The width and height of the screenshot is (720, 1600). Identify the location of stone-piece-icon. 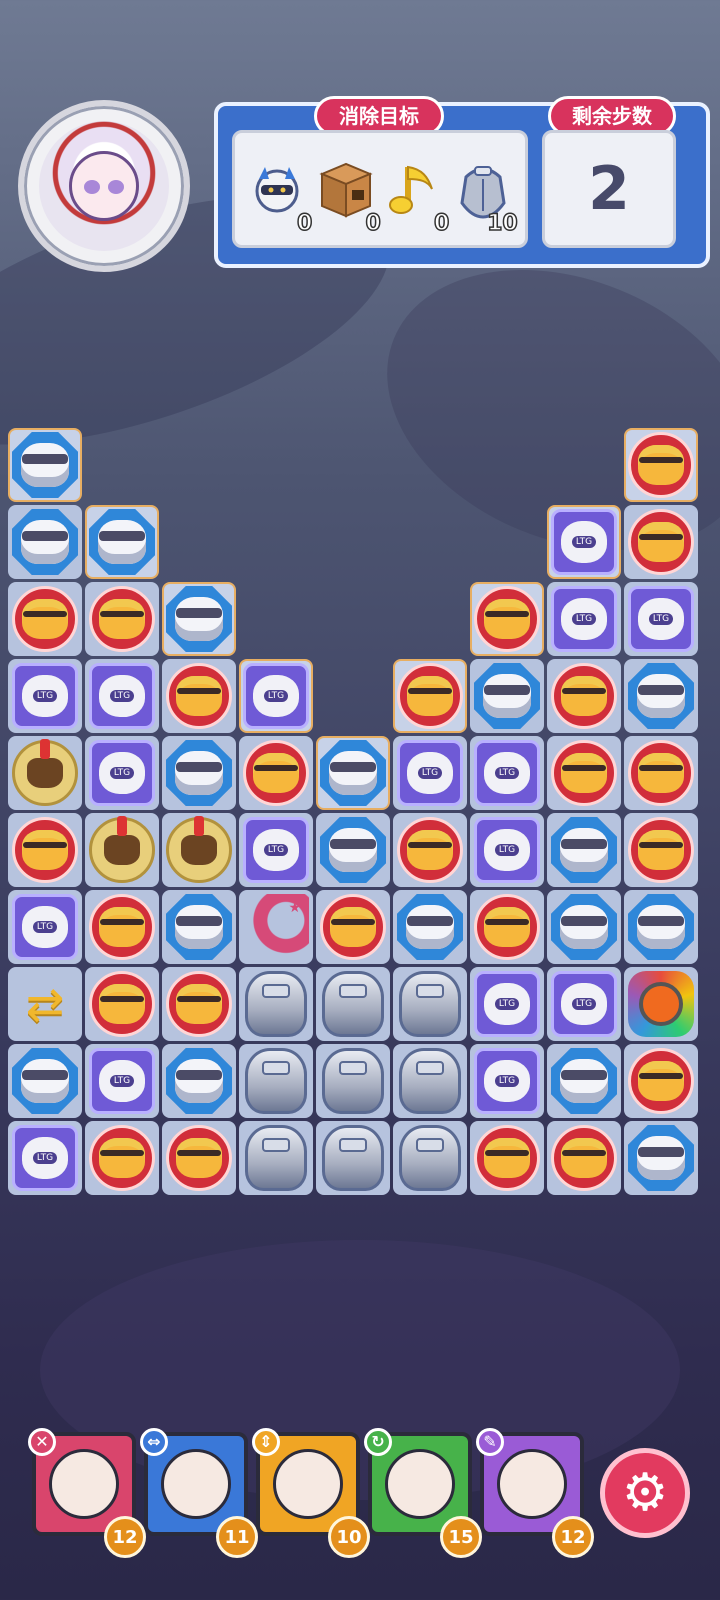
(276, 1081).